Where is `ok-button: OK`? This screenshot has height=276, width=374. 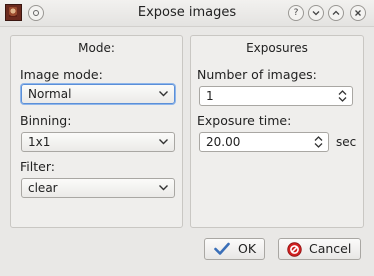 ok-button: OK is located at coordinates (234, 249).